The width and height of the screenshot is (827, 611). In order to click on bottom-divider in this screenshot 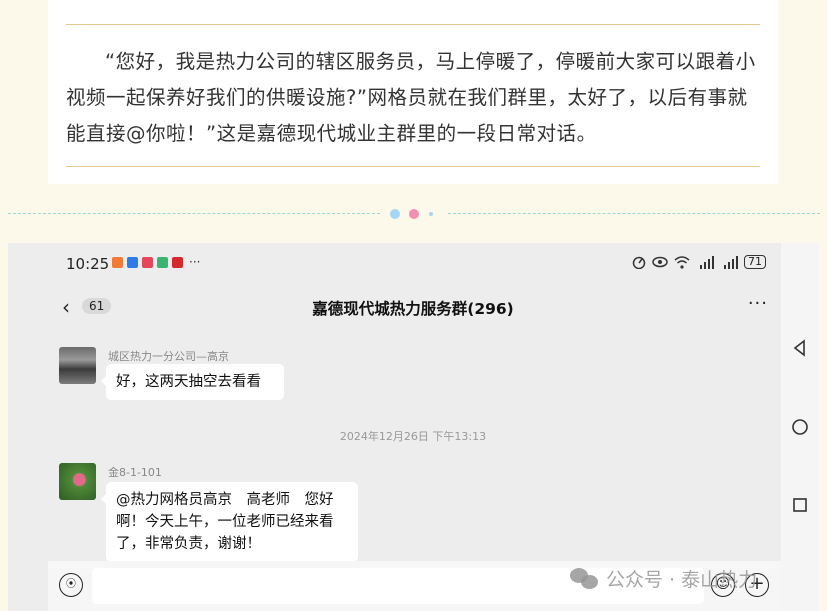, I will do `click(413, 166)`.